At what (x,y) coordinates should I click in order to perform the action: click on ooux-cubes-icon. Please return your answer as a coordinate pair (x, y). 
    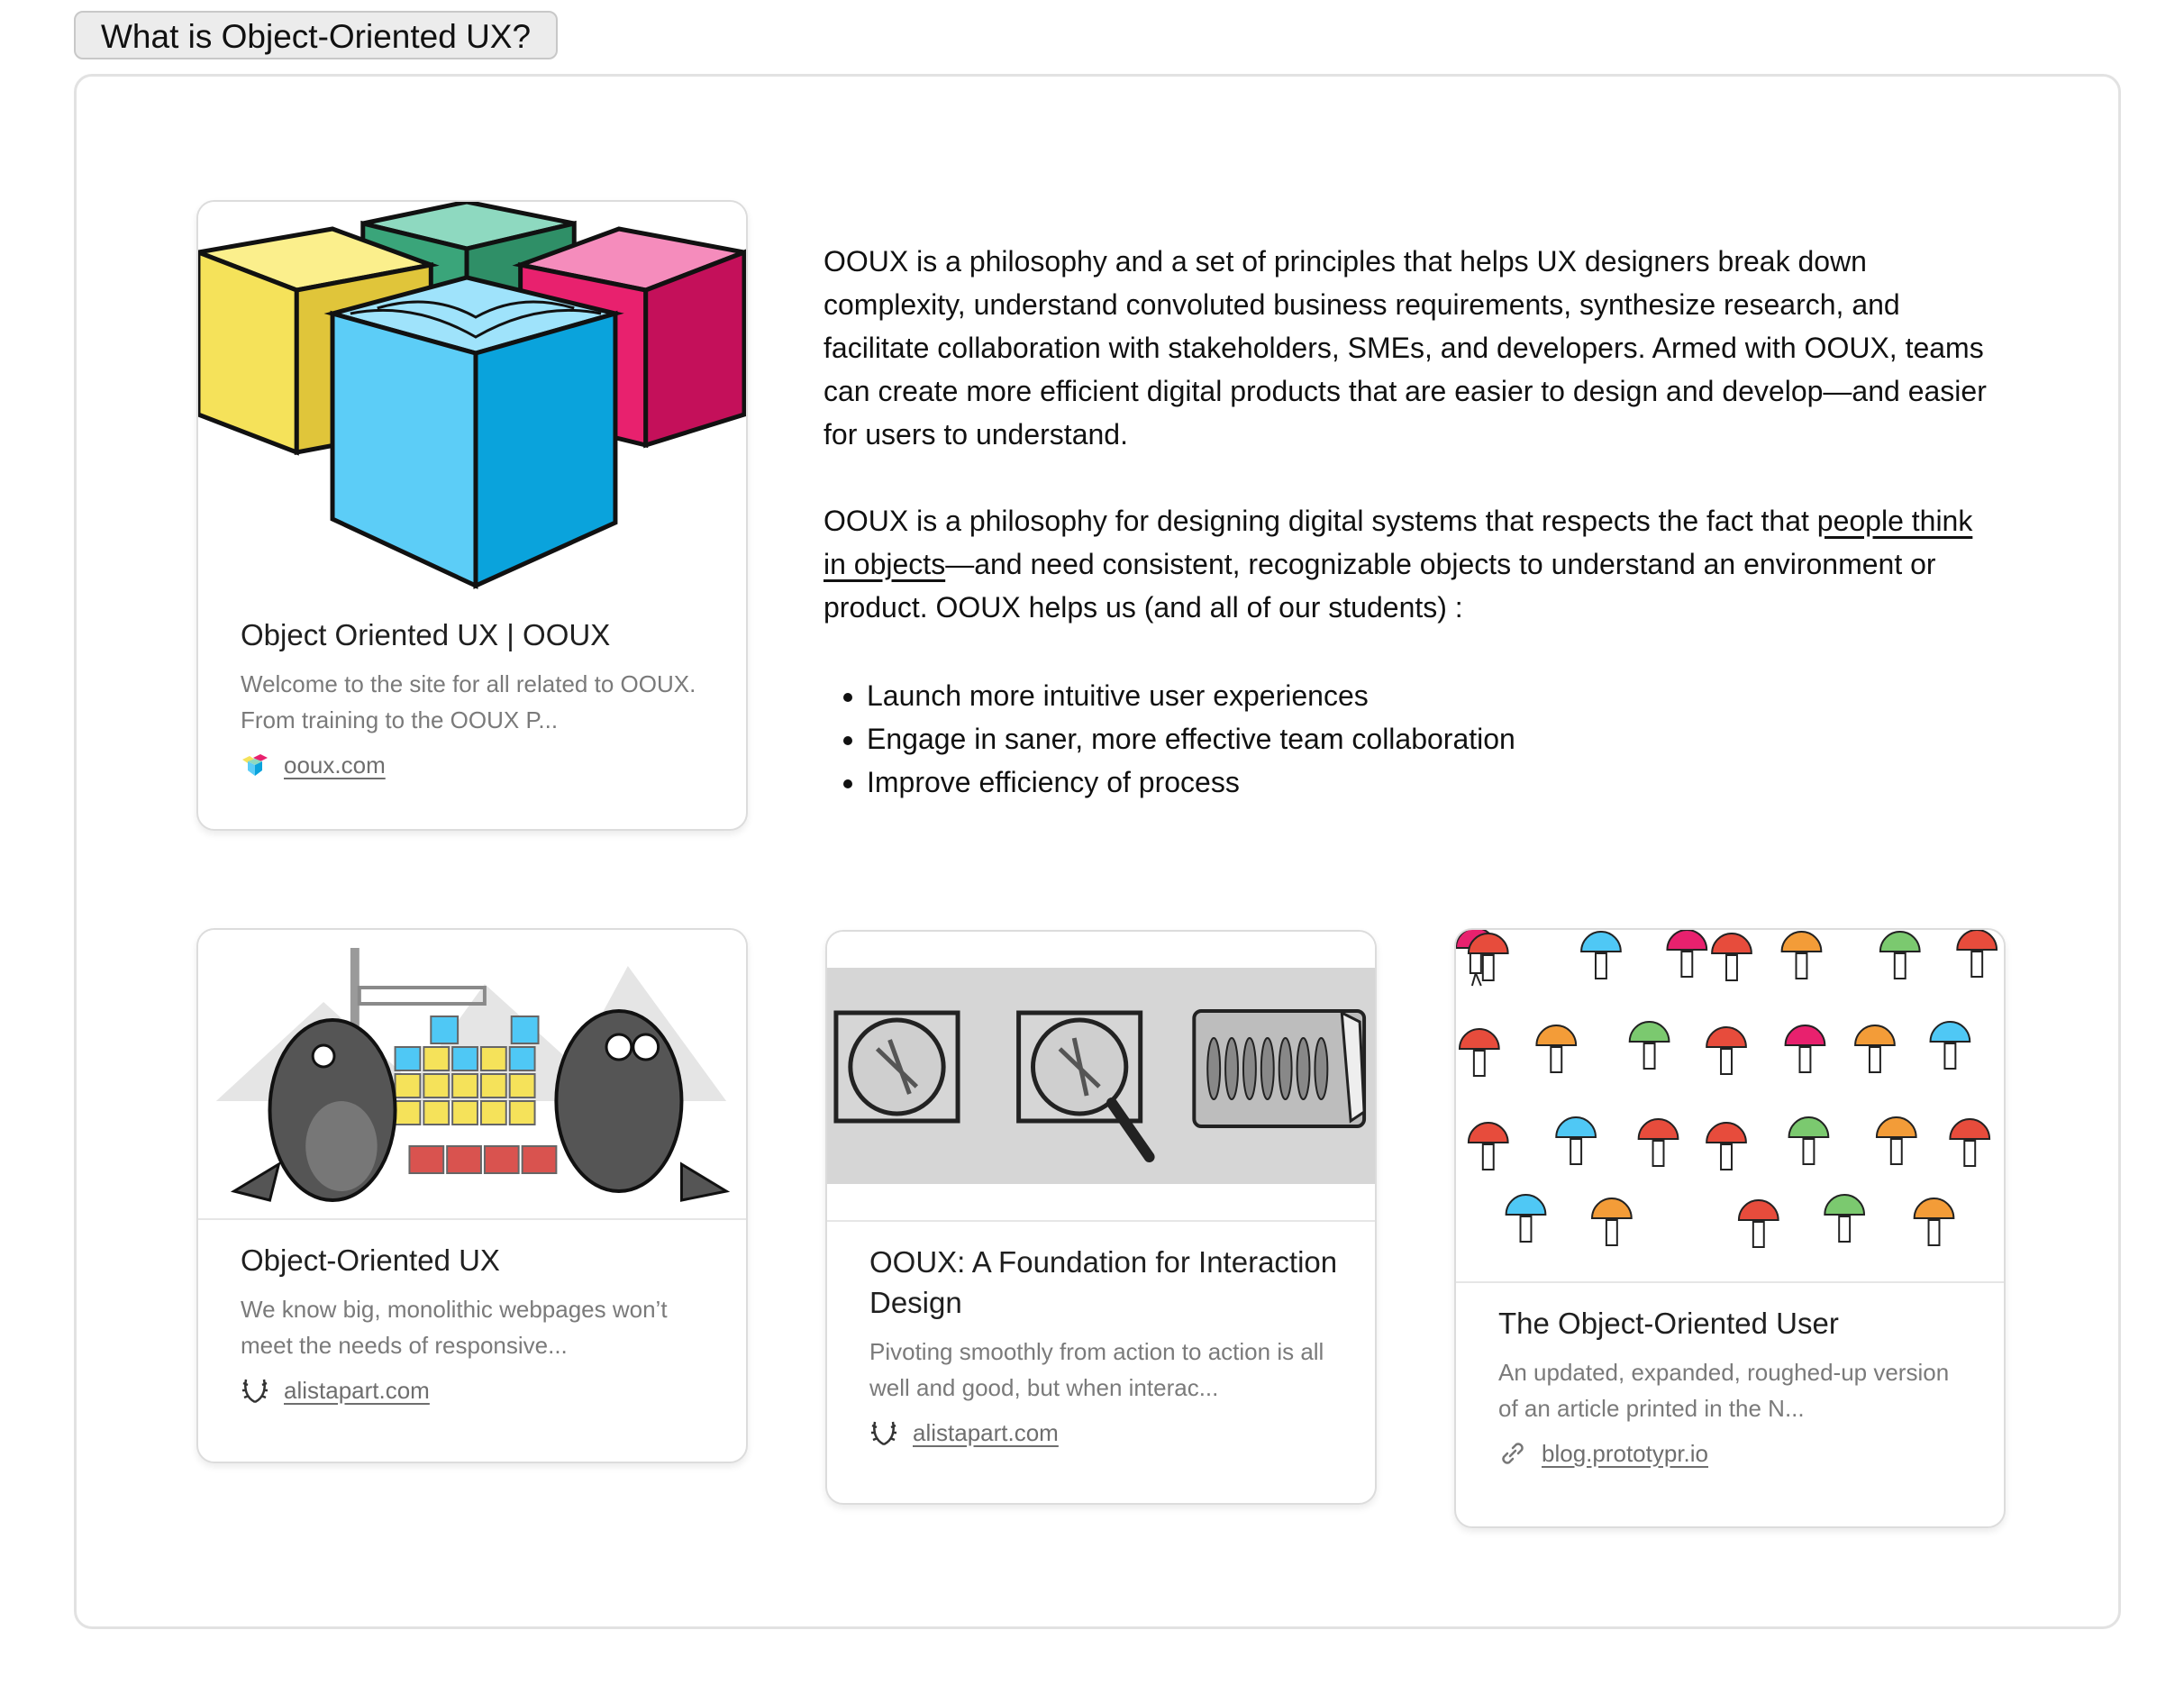
    Looking at the image, I should click on (255, 765).